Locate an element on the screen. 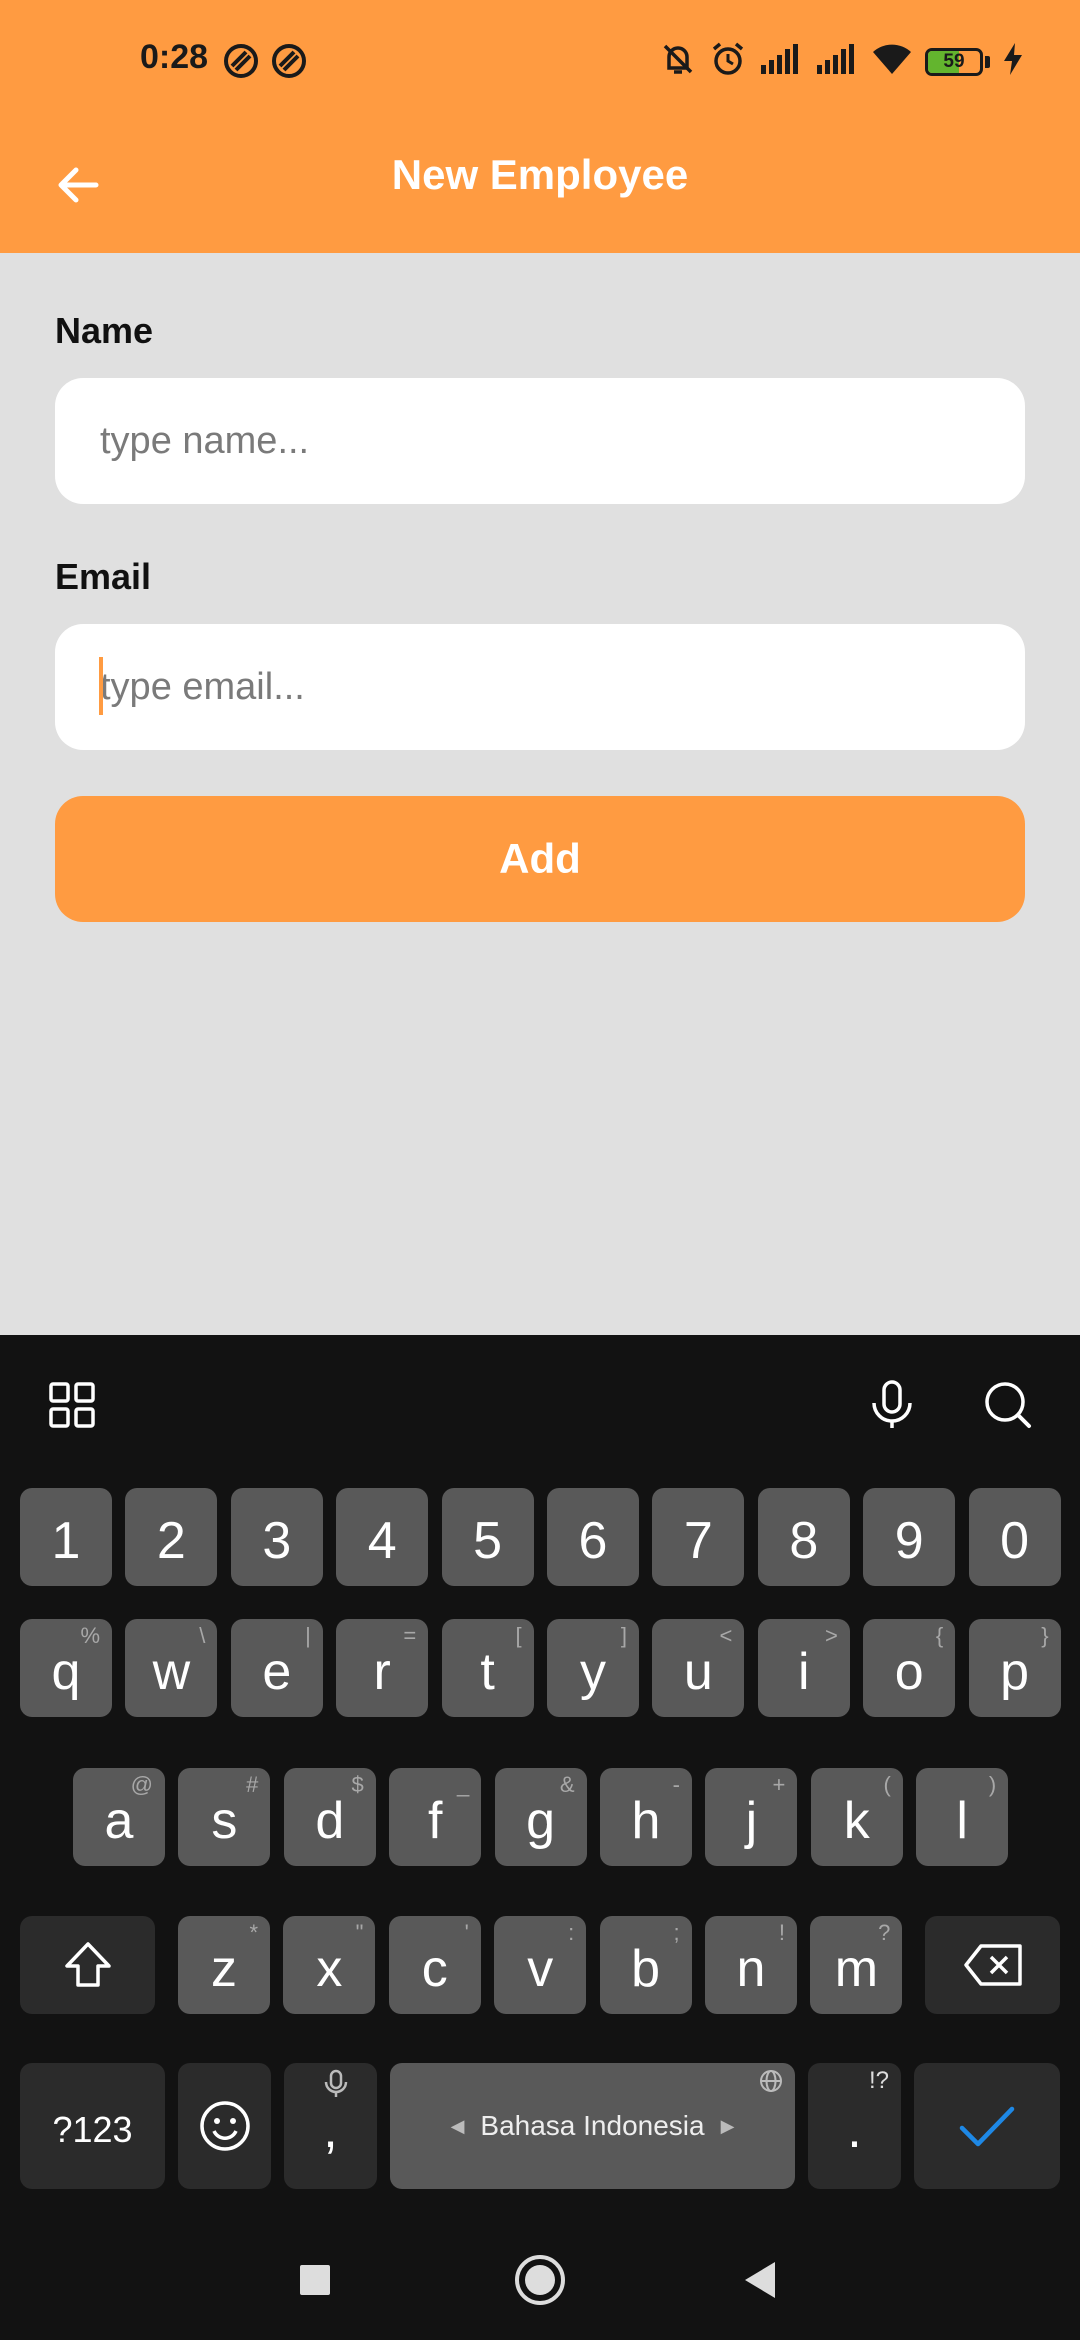 The height and width of the screenshot is (2340, 1080). key-label: s is located at coordinates (224, 1821).